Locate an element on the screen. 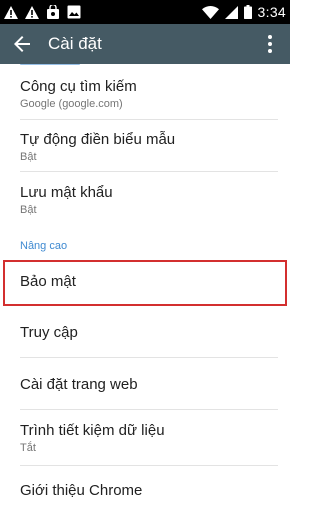 The height and width of the screenshot is (515, 320). setting-value: Google (google.com) is located at coordinates (71, 104).